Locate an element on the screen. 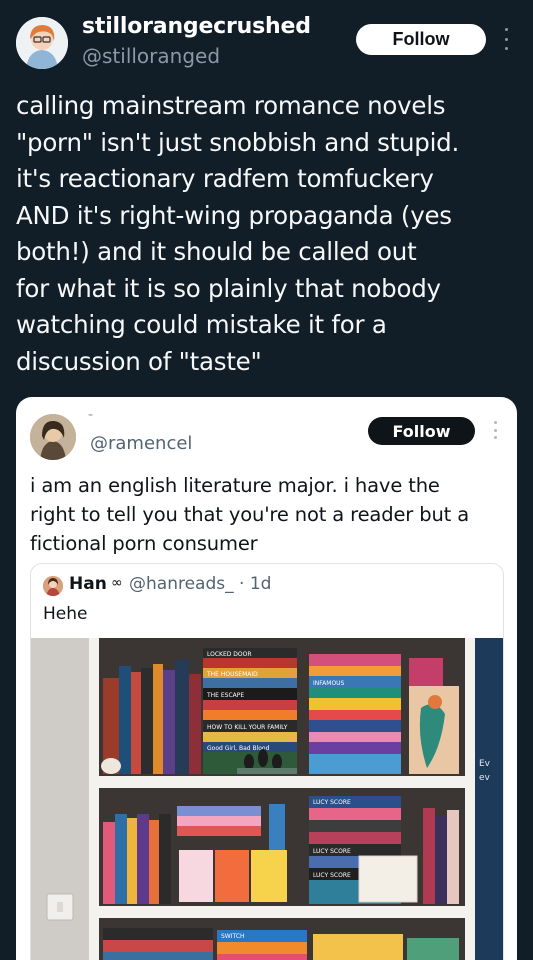  book-the-escape: THE ESCAPE is located at coordinates (225, 695).